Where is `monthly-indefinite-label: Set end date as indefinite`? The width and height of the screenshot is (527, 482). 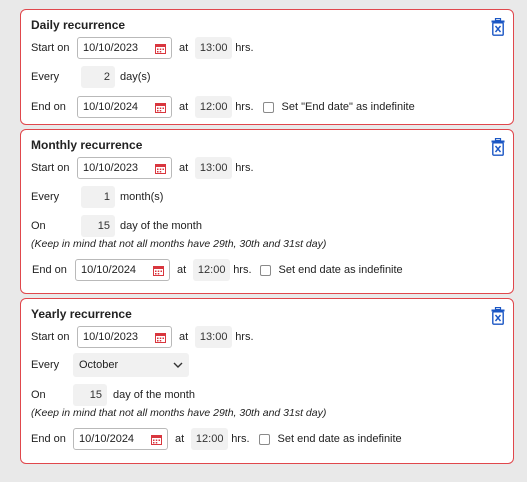
monthly-indefinite-label: Set end date as indefinite is located at coordinates (340, 270).